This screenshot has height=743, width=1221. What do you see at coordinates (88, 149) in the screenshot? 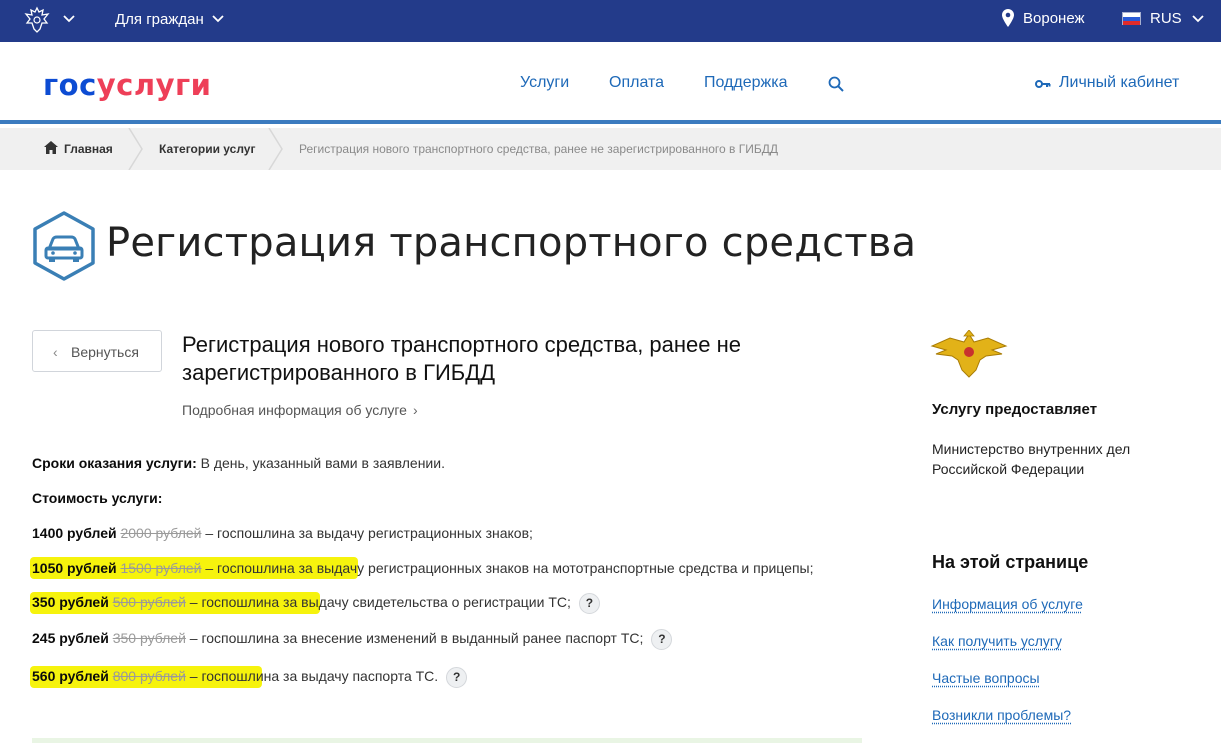
I see `breadcrumb-home: Главная` at bounding box center [88, 149].